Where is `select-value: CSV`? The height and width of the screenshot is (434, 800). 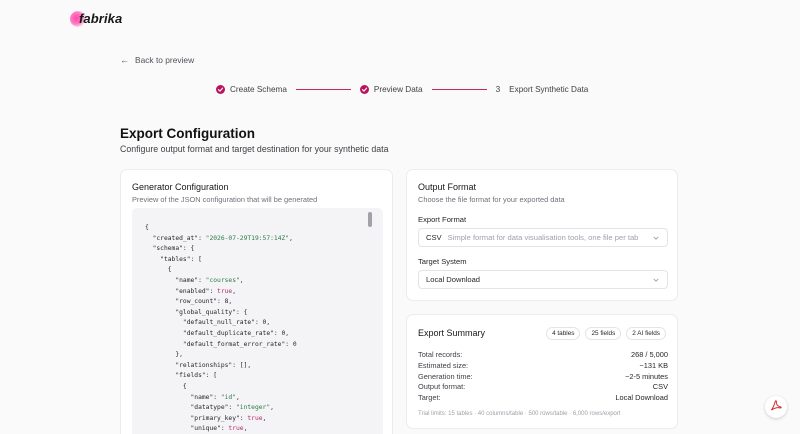 select-value: CSV is located at coordinates (434, 237).